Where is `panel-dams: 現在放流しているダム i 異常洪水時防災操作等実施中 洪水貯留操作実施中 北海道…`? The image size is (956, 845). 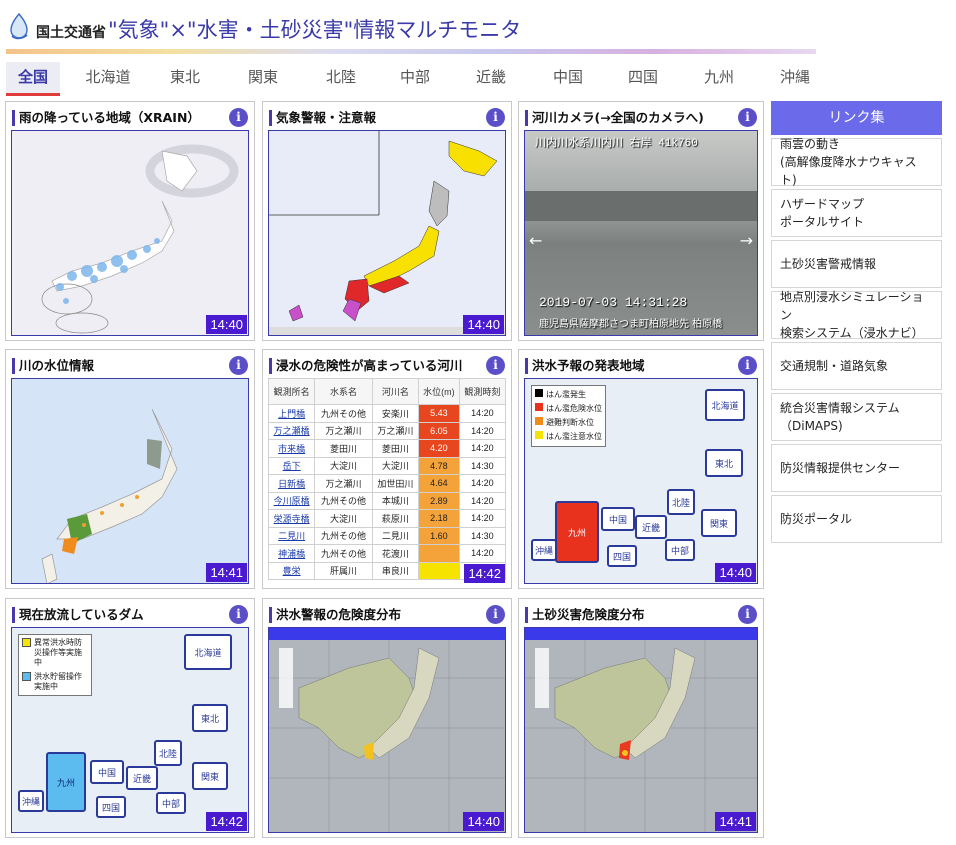 panel-dams: 現在放流しているダム i 異常洪水時防災操作等実施中 洪水貯留操作実施中 北海道… is located at coordinates (130, 718).